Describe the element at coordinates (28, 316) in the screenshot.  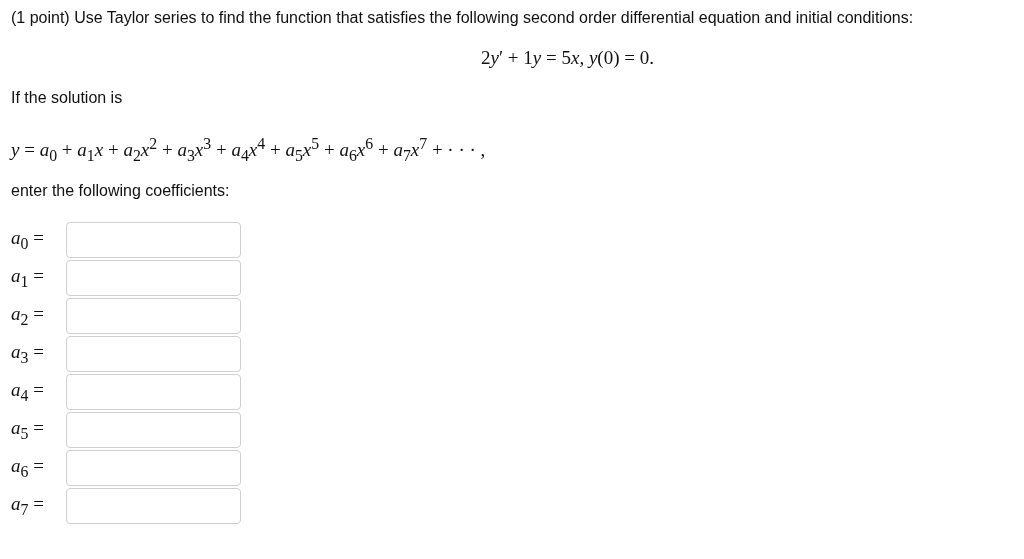
I see `coefficient-label: a$_{2}$ =` at that location.